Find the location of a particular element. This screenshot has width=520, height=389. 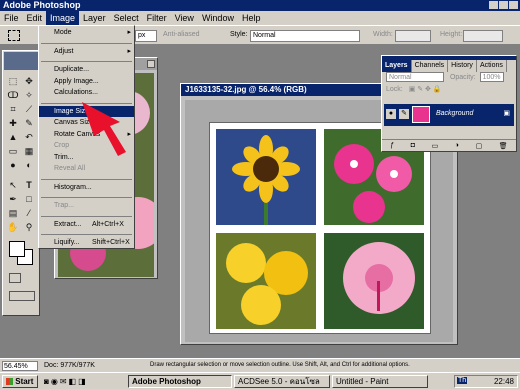

shape-icon: □ is located at coordinates (29, 199).